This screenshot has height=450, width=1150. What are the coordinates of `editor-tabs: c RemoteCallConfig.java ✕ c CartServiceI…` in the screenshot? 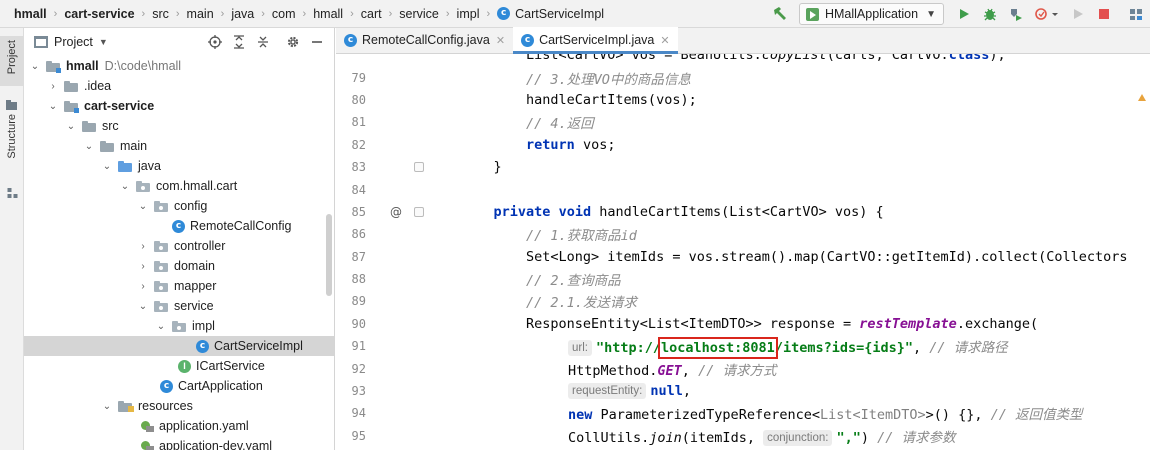 It's located at (743, 40).